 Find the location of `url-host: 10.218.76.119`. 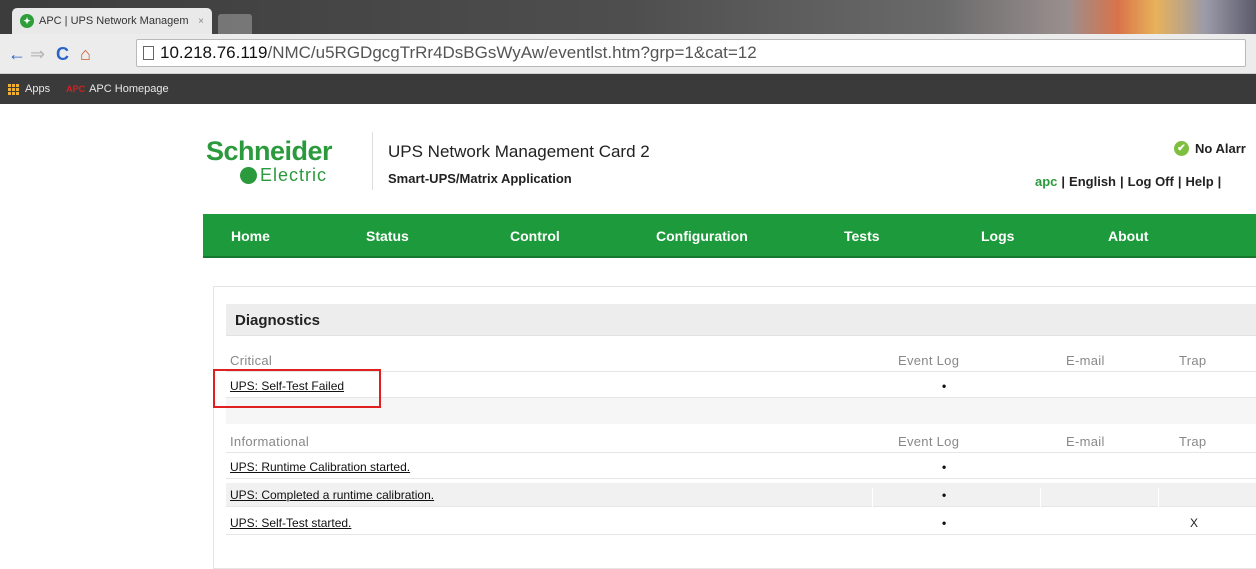

url-host: 10.218.76.119 is located at coordinates (214, 52).